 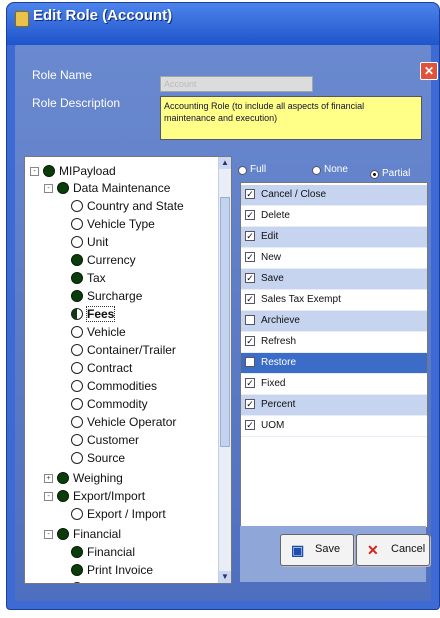 I want to click on permission-row: Restore, so click(x=334, y=363).